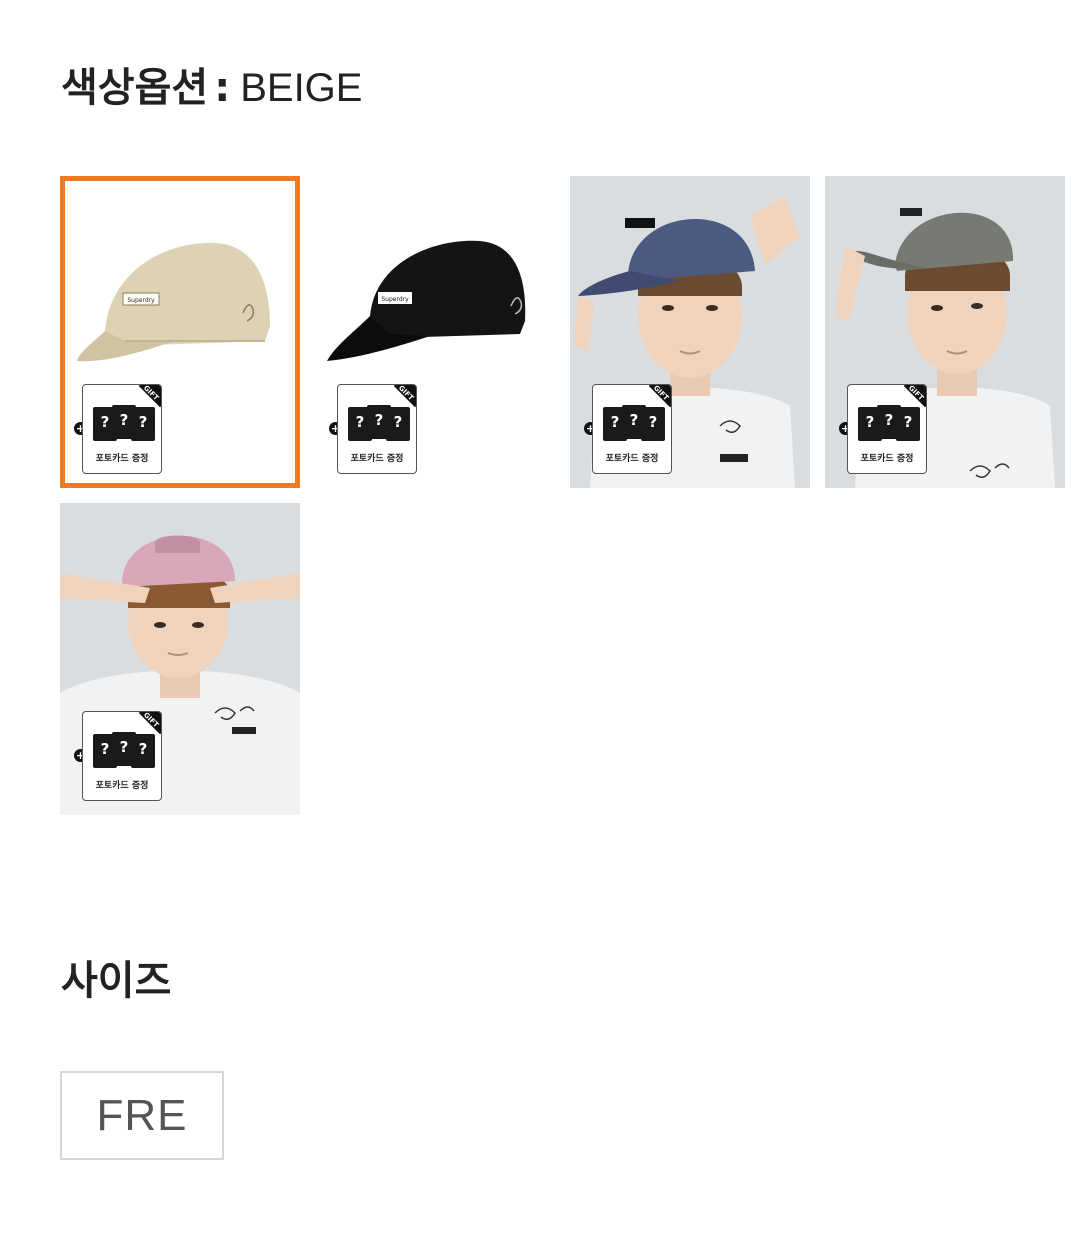 The height and width of the screenshot is (1249, 1080). What do you see at coordinates (301, 88) in the screenshot?
I see `selected-color-value: BEIGE` at bounding box center [301, 88].